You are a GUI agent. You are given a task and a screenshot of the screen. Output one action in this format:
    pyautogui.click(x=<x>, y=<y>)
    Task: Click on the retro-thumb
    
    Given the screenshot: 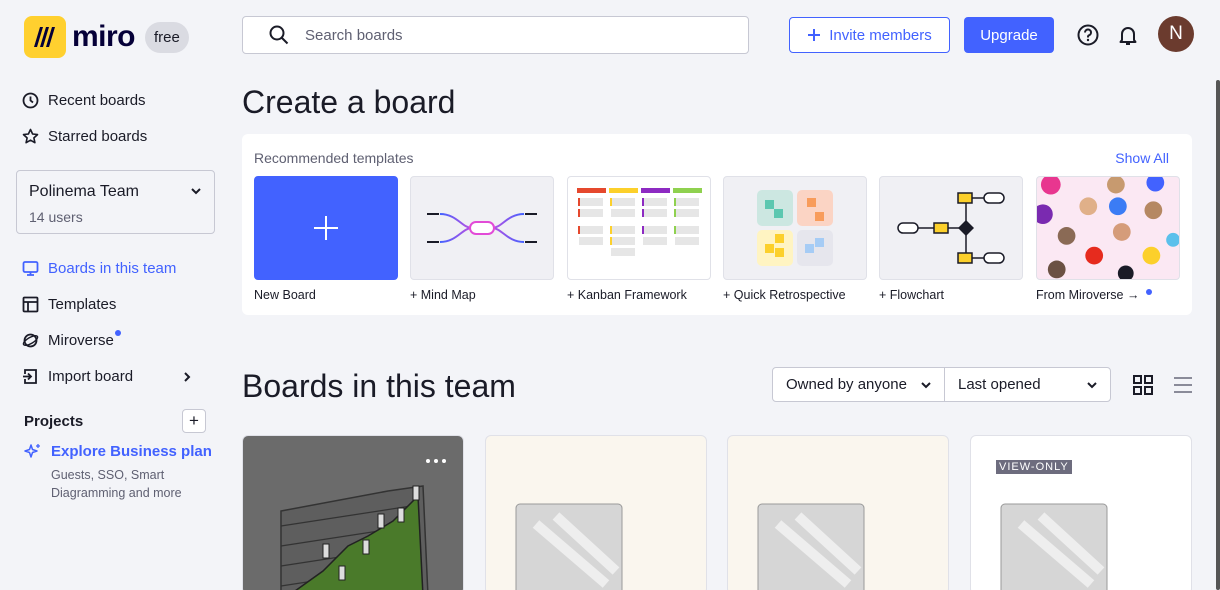 What is the action you would take?
    pyautogui.click(x=795, y=228)
    